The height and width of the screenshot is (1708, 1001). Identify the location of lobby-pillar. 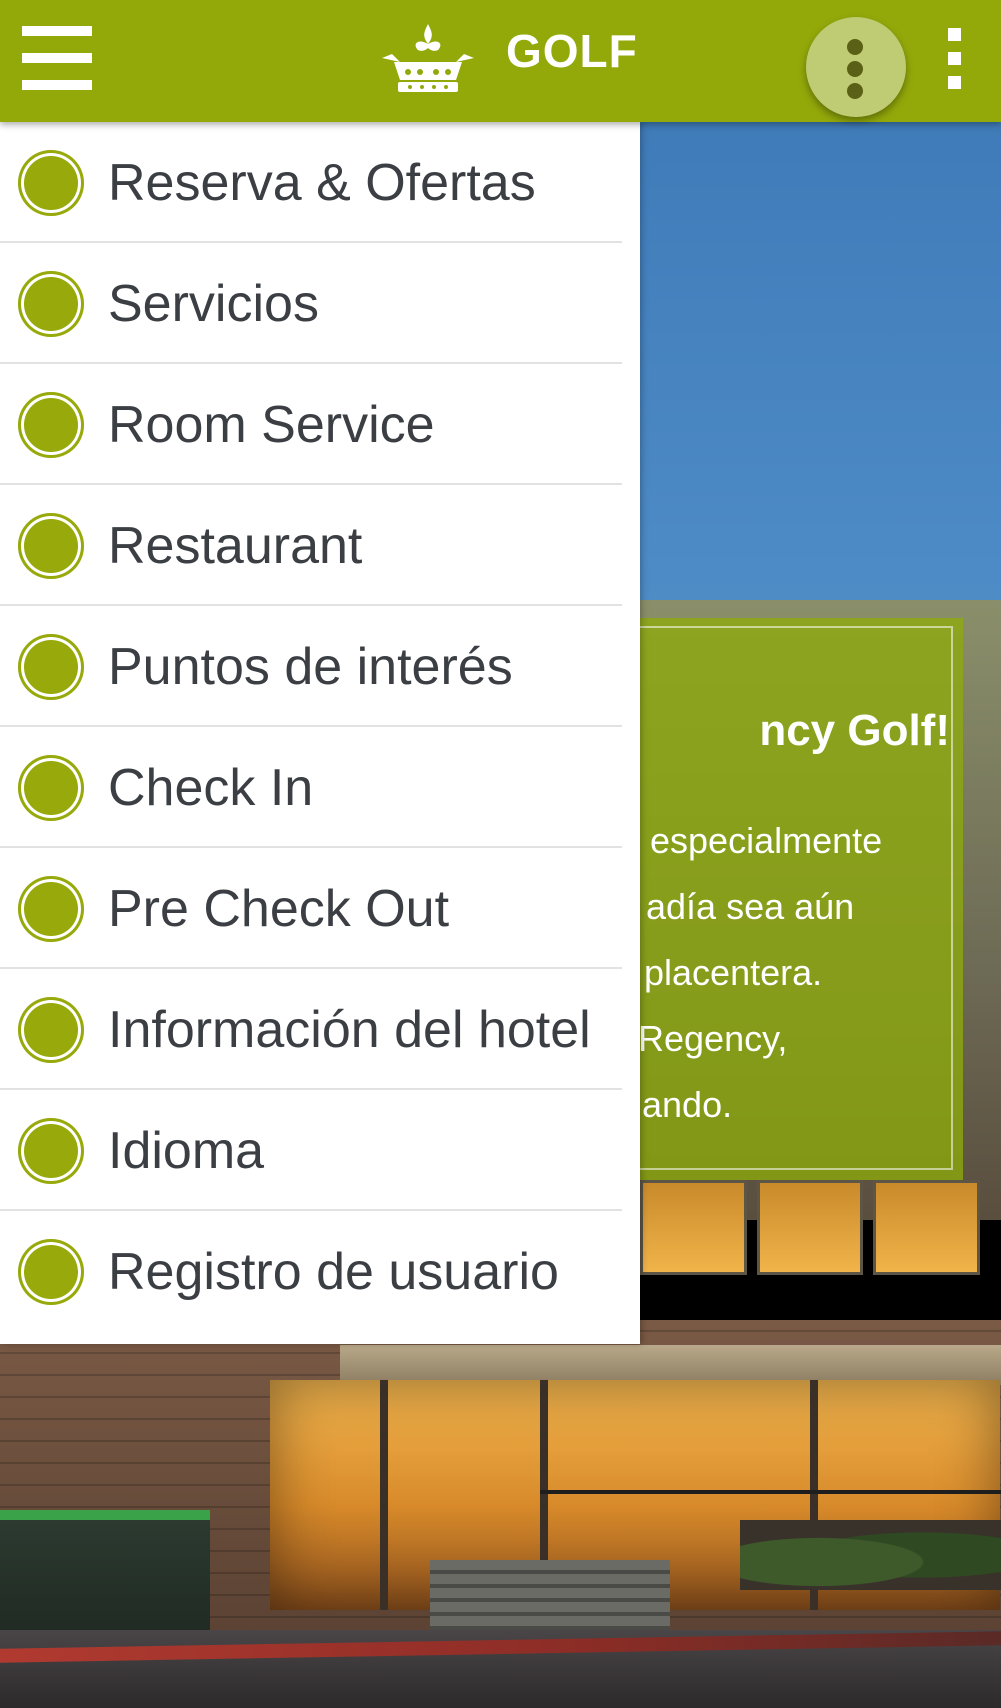
(384, 1495).